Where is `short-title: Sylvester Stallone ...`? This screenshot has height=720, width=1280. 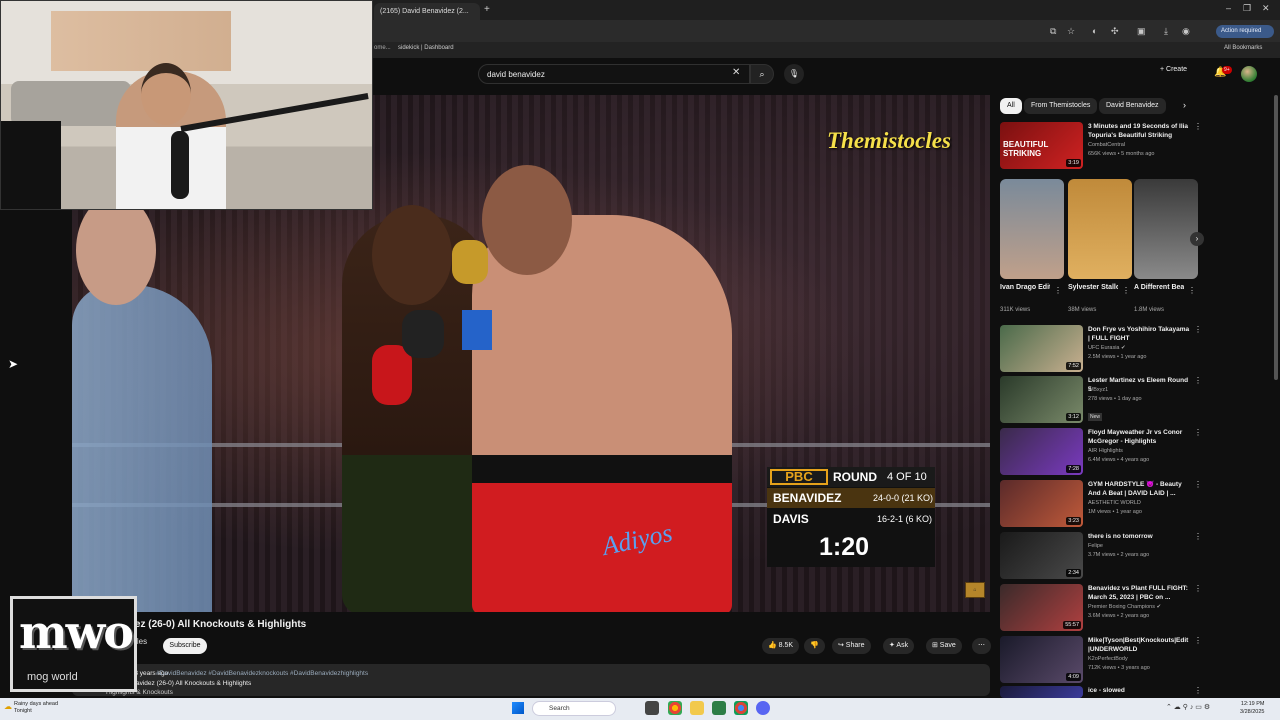 short-title: Sylvester Stallone ... is located at coordinates (1093, 287).